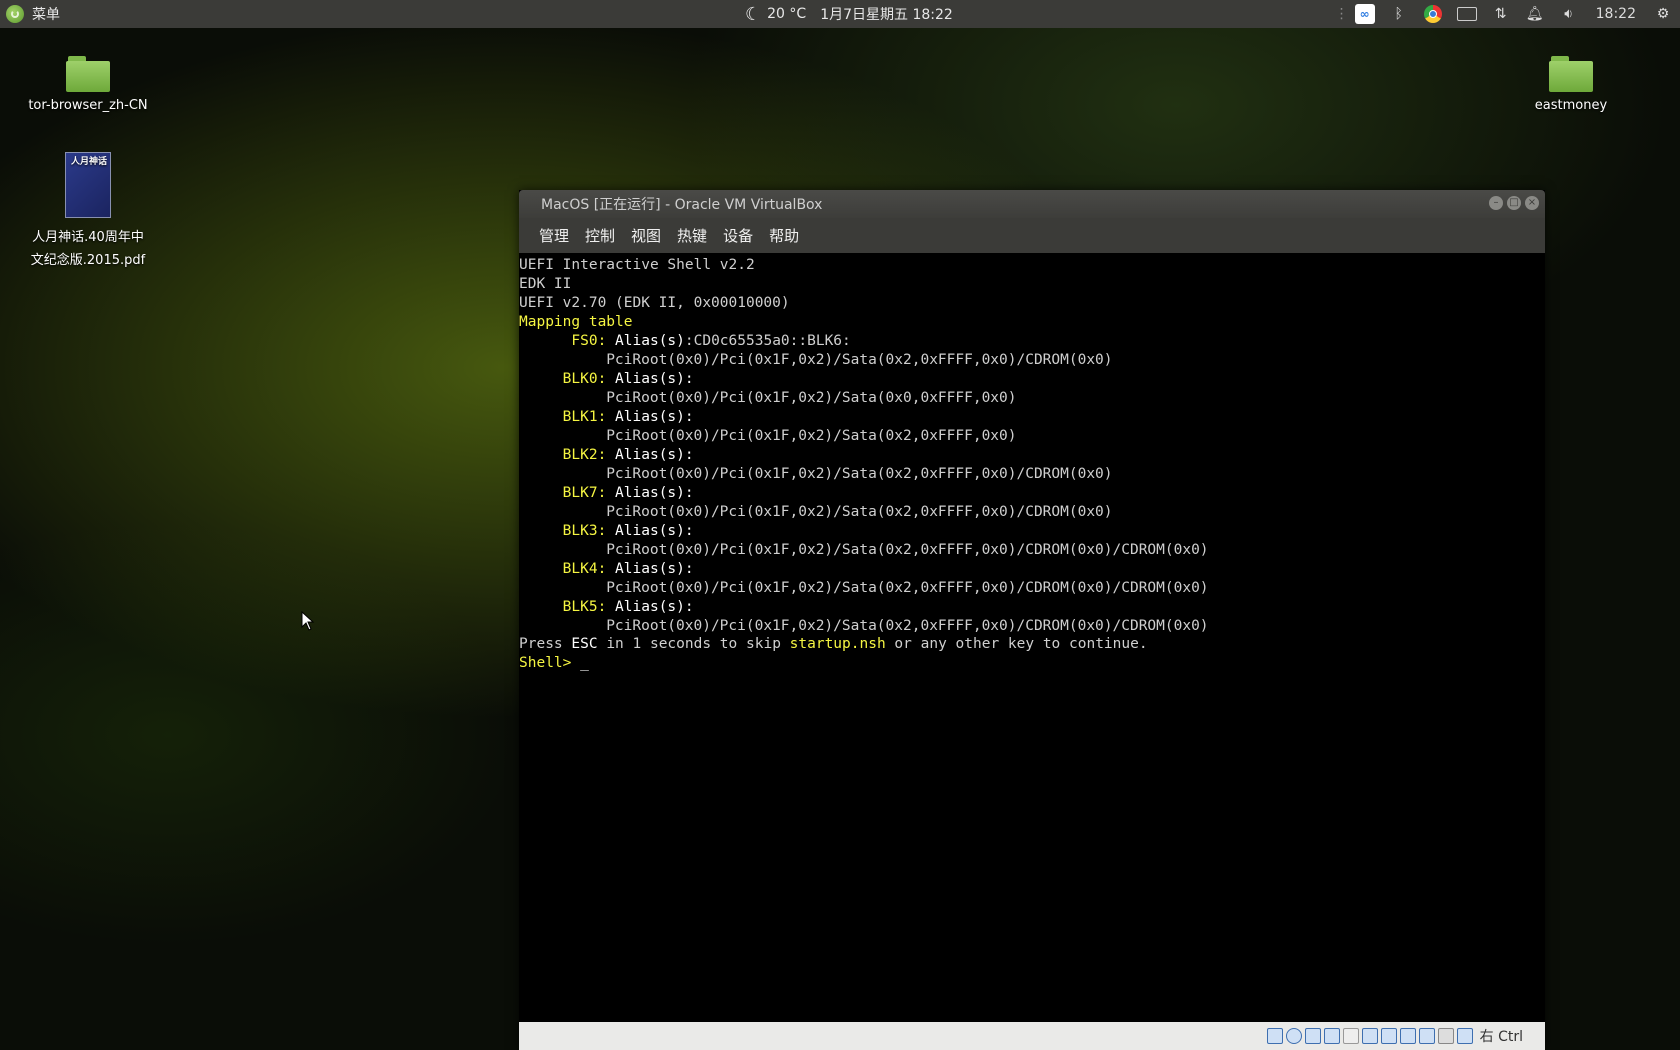 The height and width of the screenshot is (1050, 1680). I want to click on pdf-book-cover-icon: 人月神话, so click(88, 185).